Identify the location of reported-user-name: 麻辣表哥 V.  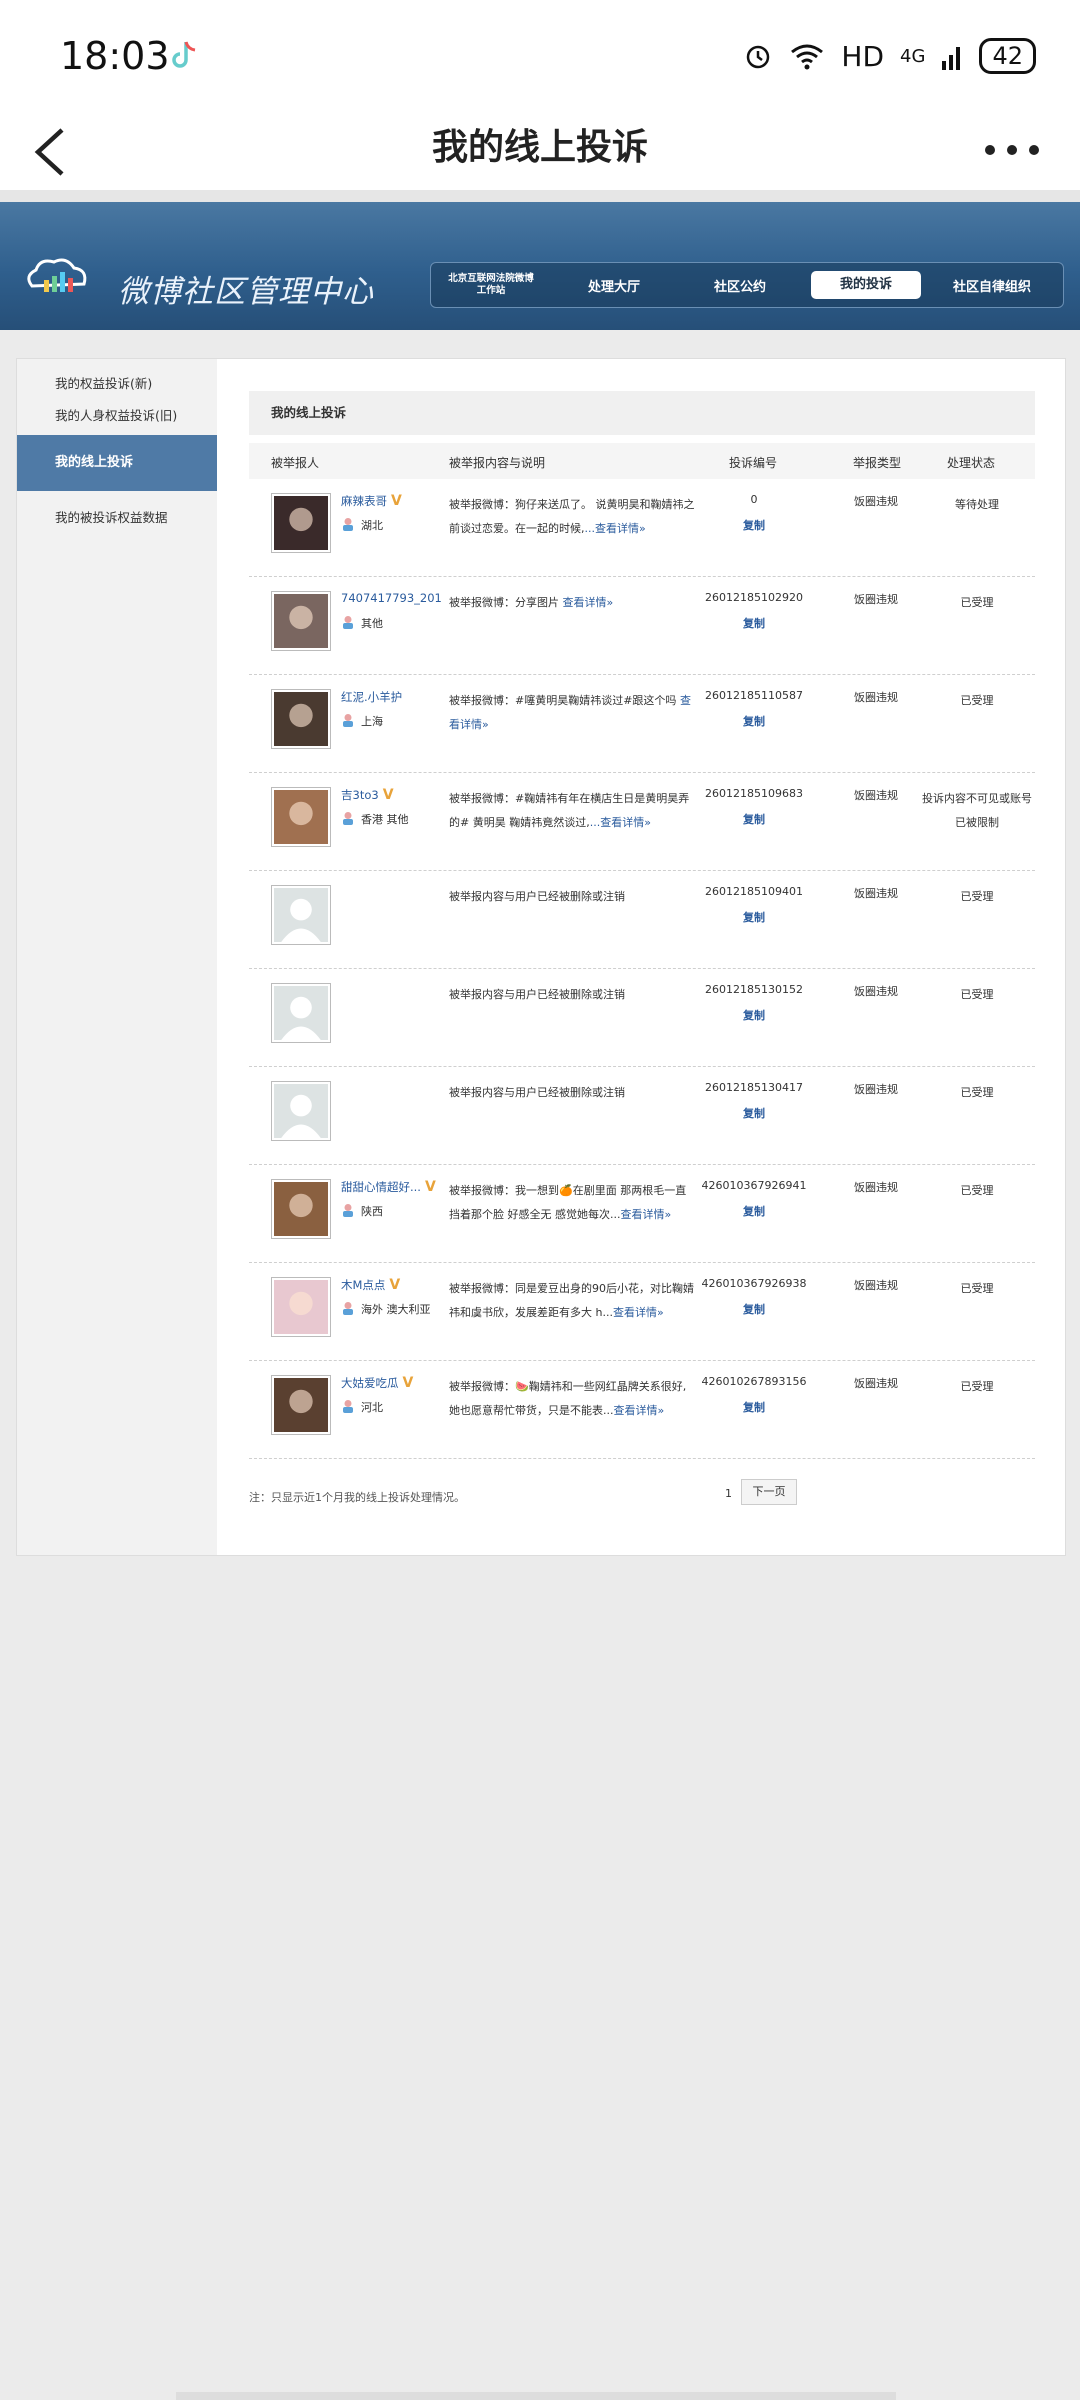
(371, 501).